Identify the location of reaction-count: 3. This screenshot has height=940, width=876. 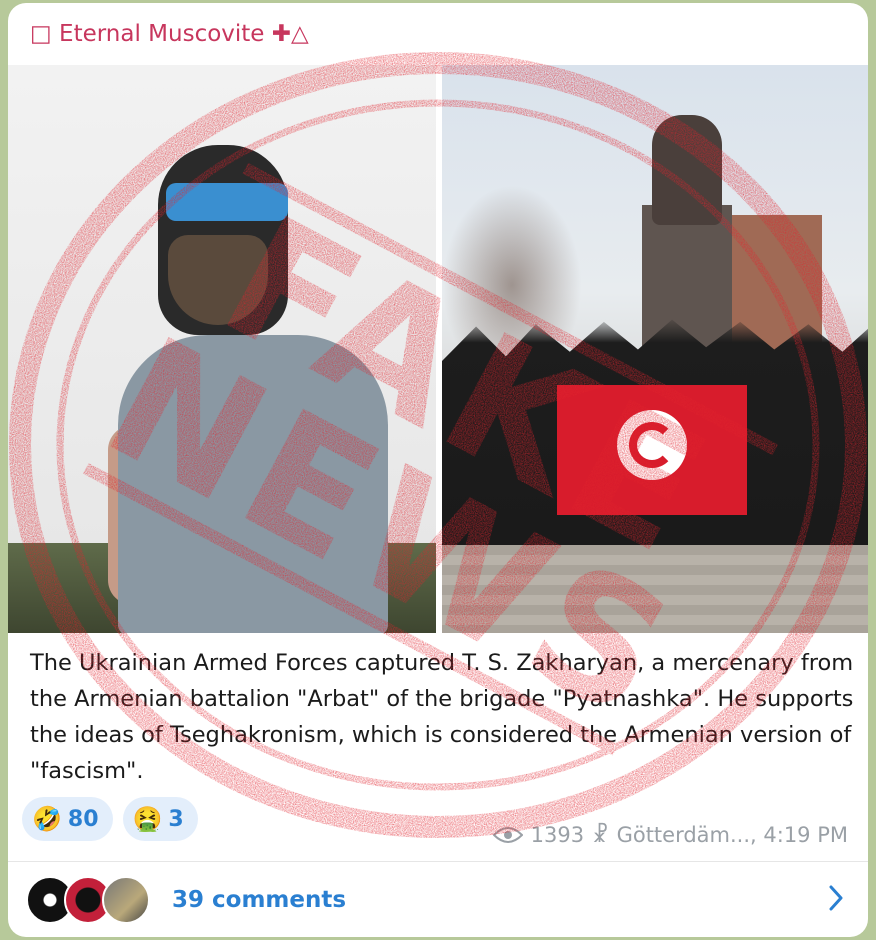
(176, 819).